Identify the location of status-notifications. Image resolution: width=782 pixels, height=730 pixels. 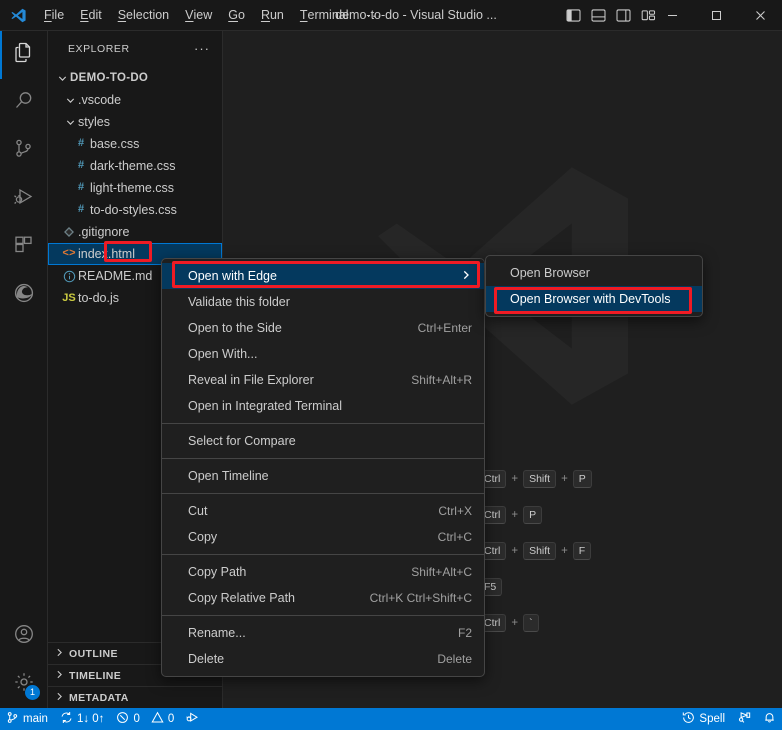
(769, 719).